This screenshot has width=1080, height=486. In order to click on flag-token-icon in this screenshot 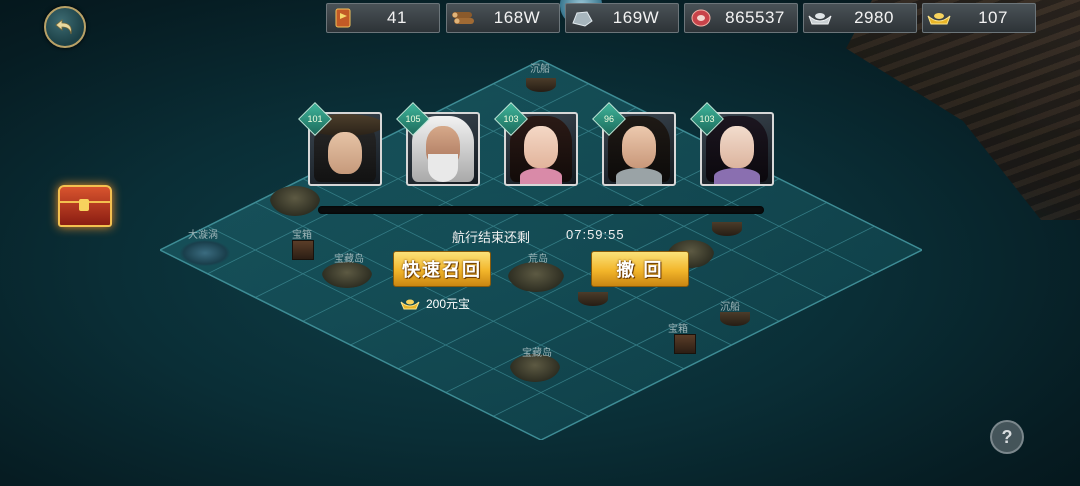, I will do `click(343, 18)`.